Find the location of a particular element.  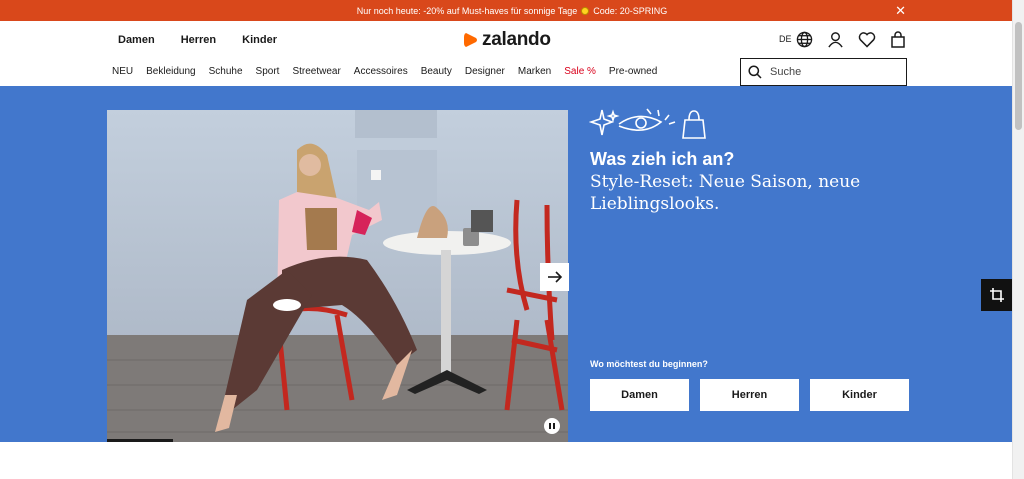

crop-icon is located at coordinates (997, 295).